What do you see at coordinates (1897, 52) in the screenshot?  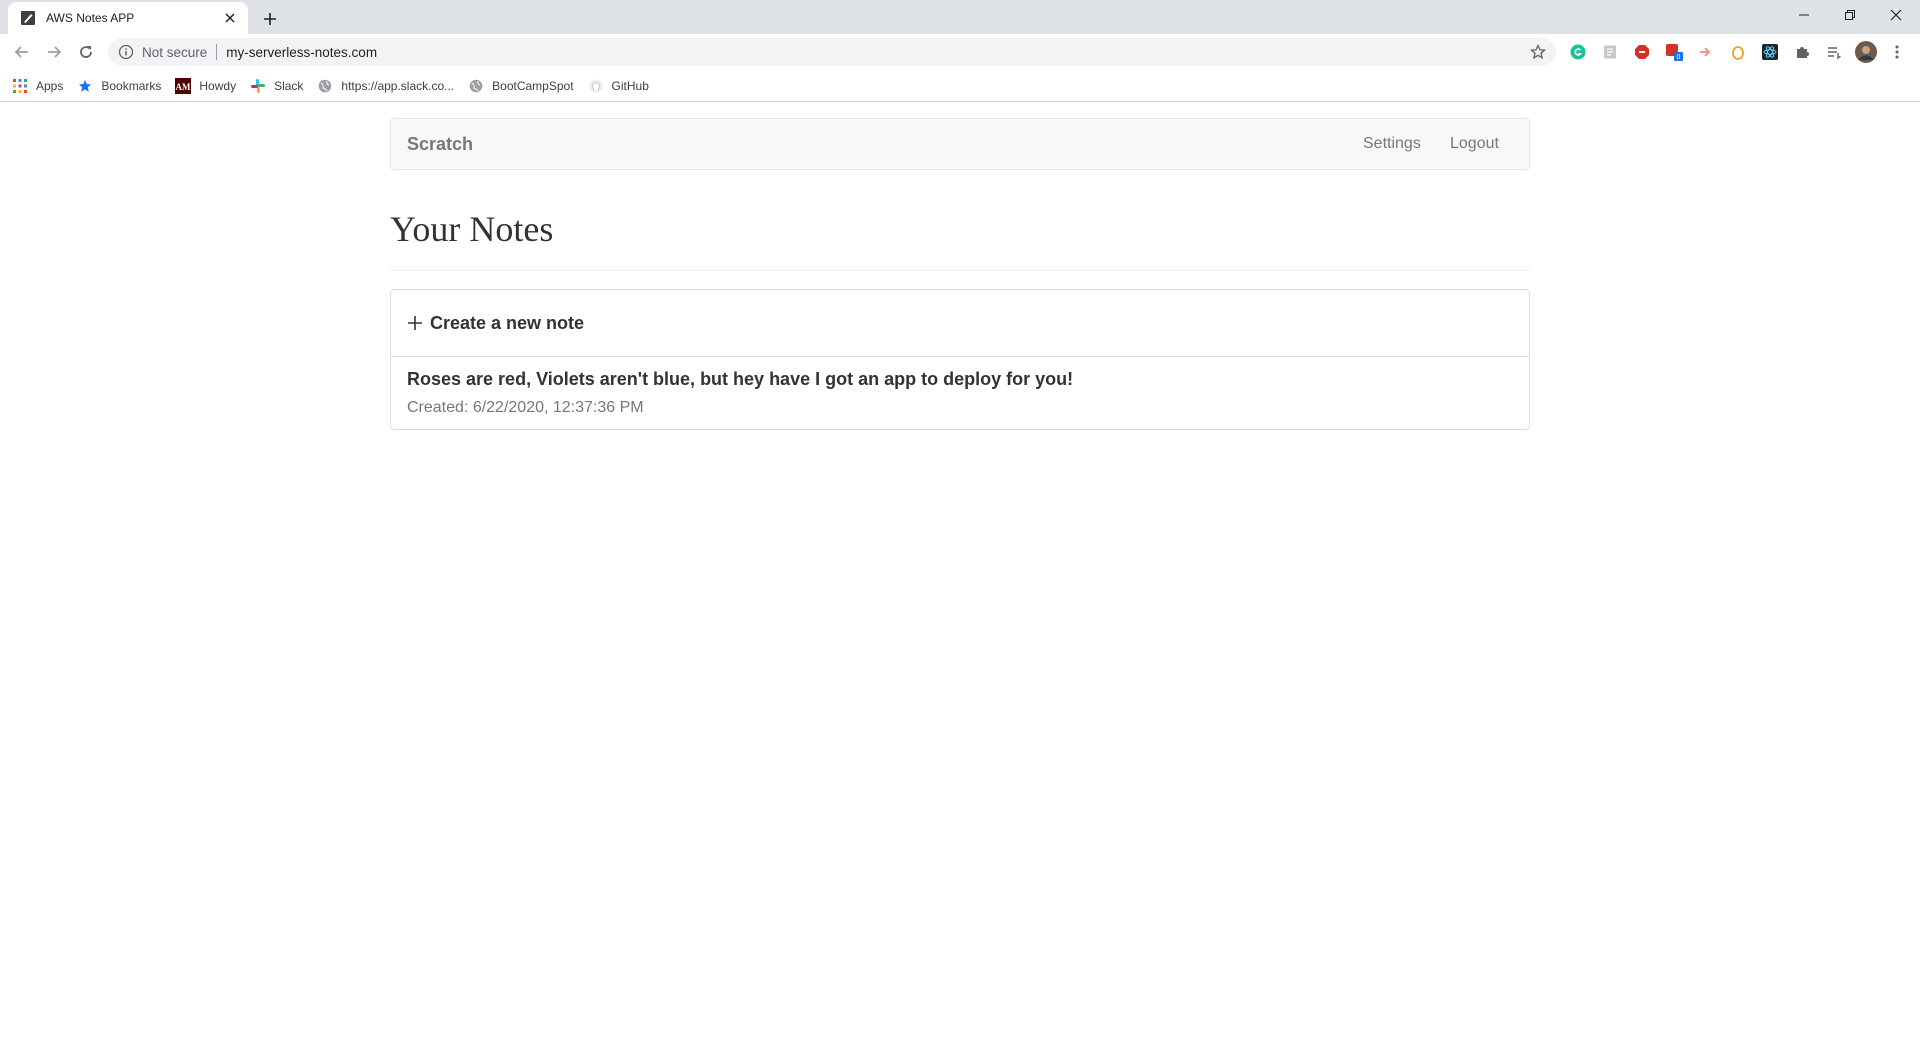 I see `kebab-menu-icon` at bounding box center [1897, 52].